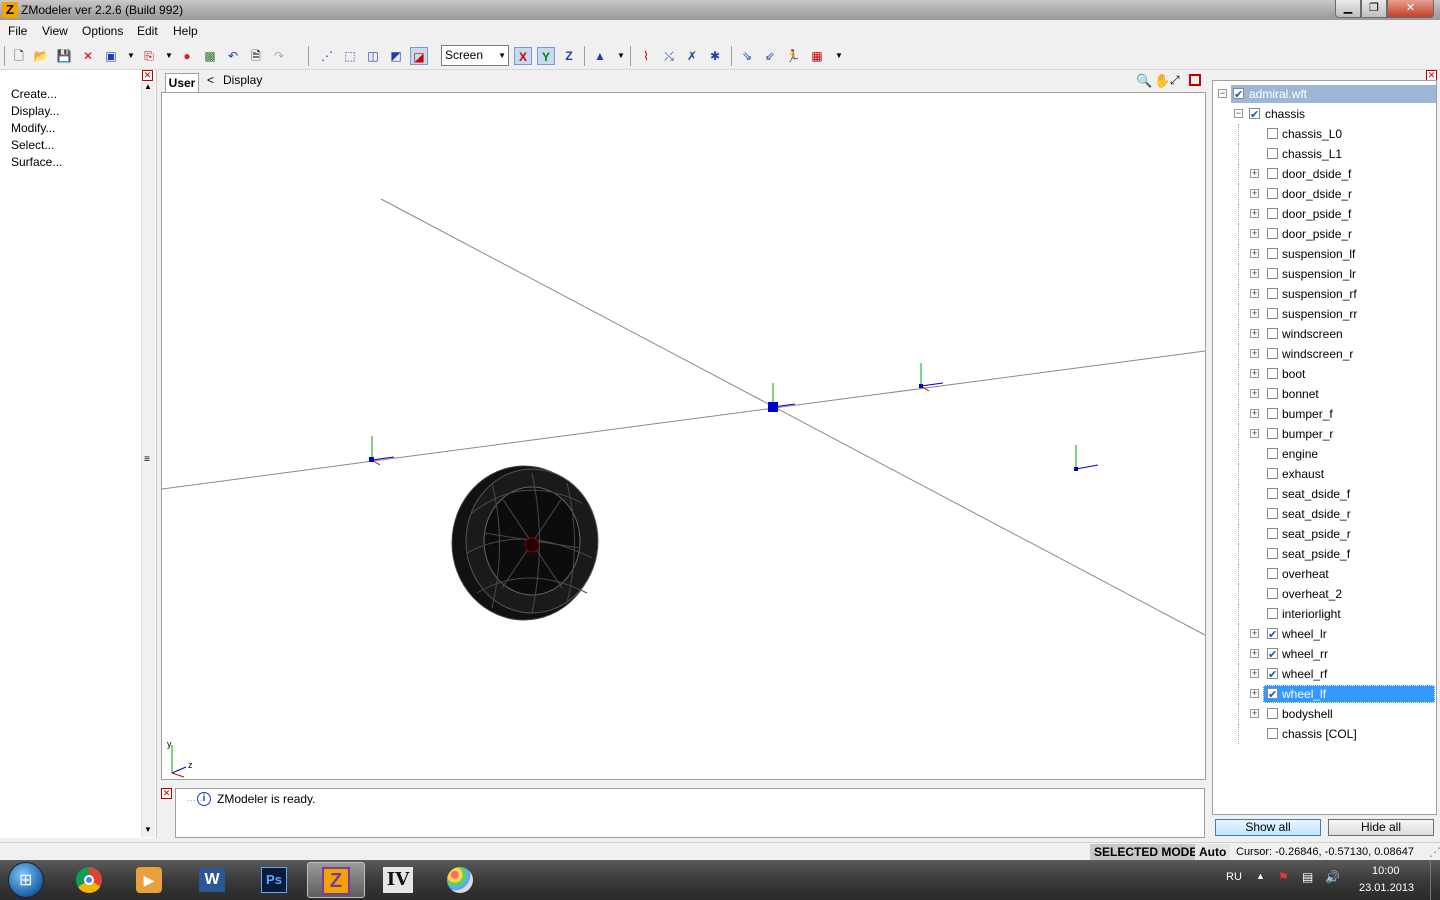 This screenshot has width=1440, height=900. Describe the element at coordinates (1325, 334) in the screenshot. I see `tree-item: + windscreen` at that location.